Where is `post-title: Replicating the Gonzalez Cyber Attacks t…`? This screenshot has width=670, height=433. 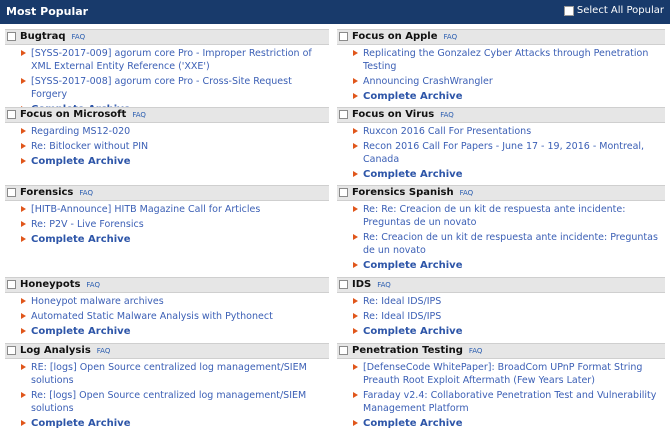 post-title: Replicating the Gonzalez Cyber Attacks t… is located at coordinates (505, 60).